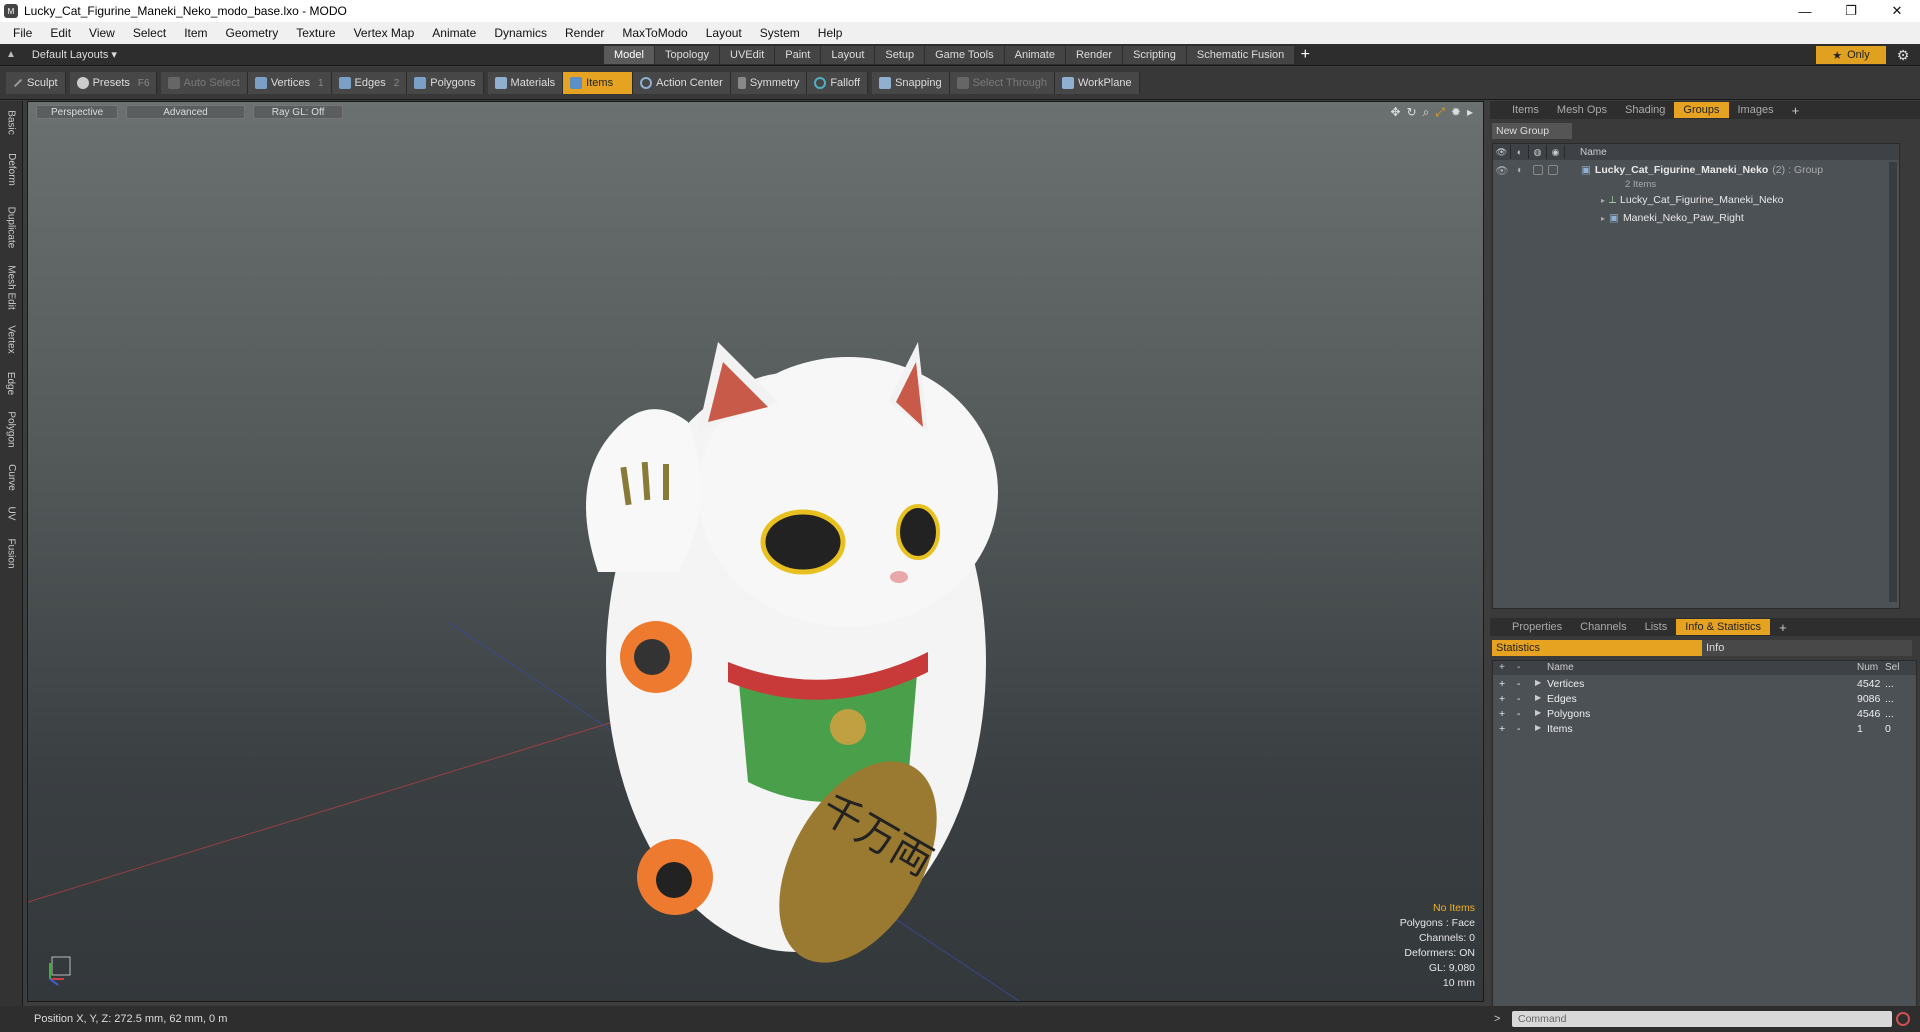 The height and width of the screenshot is (1032, 1920). I want to click on add-tab-button: +, so click(1305, 55).